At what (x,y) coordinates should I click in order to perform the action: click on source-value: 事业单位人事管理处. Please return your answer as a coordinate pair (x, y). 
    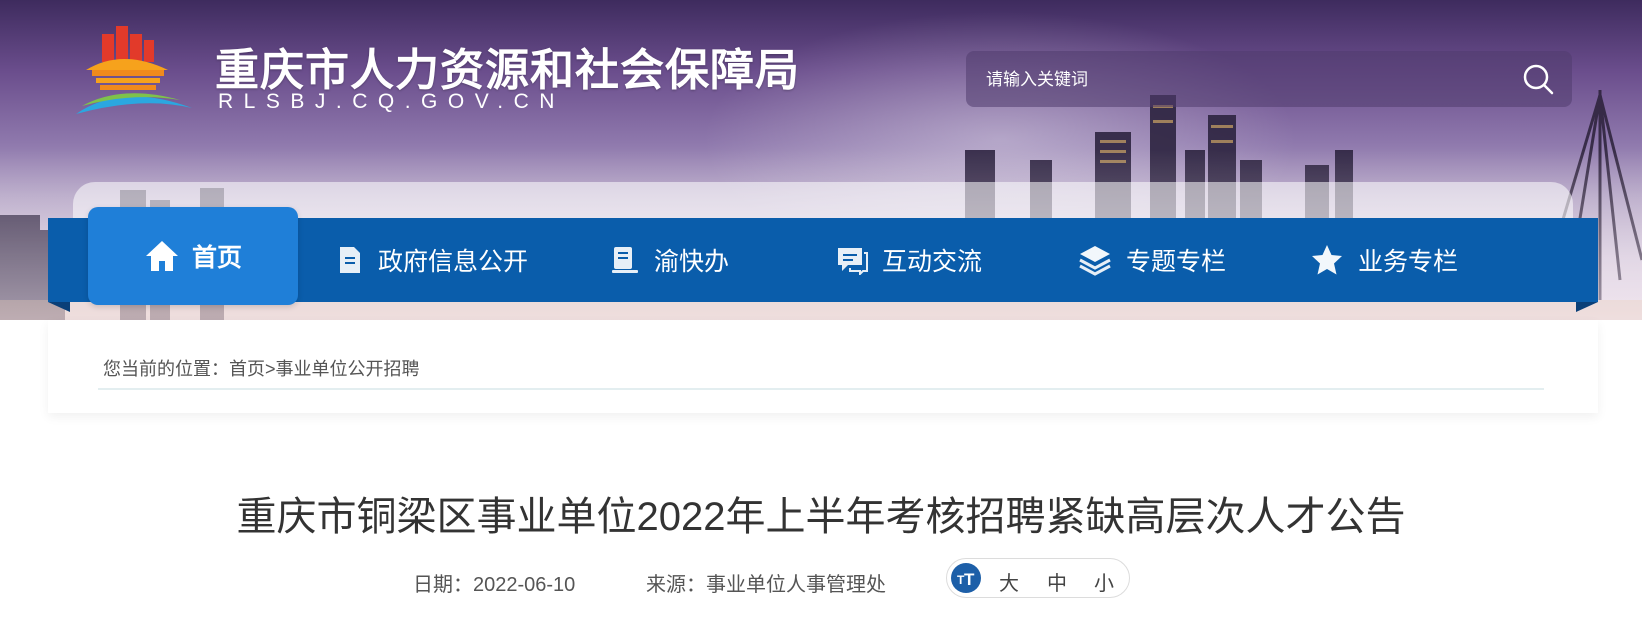
    Looking at the image, I should click on (796, 585).